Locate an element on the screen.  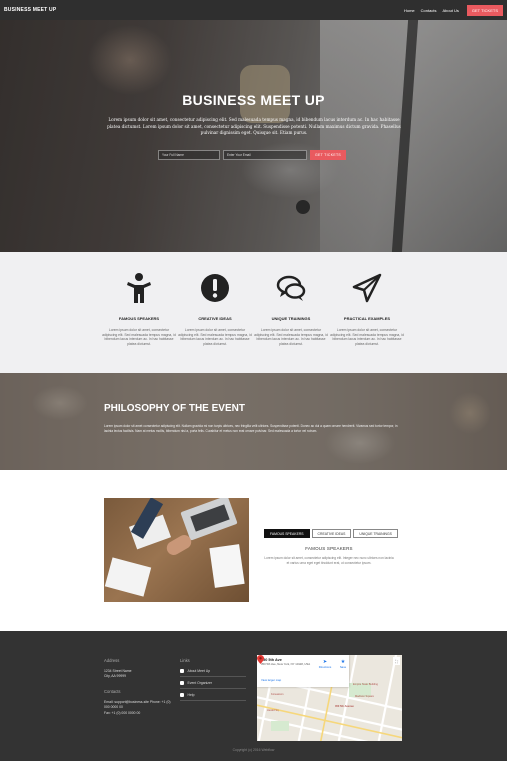
hero-get-tickets-button: GET TICKETS is located at coordinates (328, 155).